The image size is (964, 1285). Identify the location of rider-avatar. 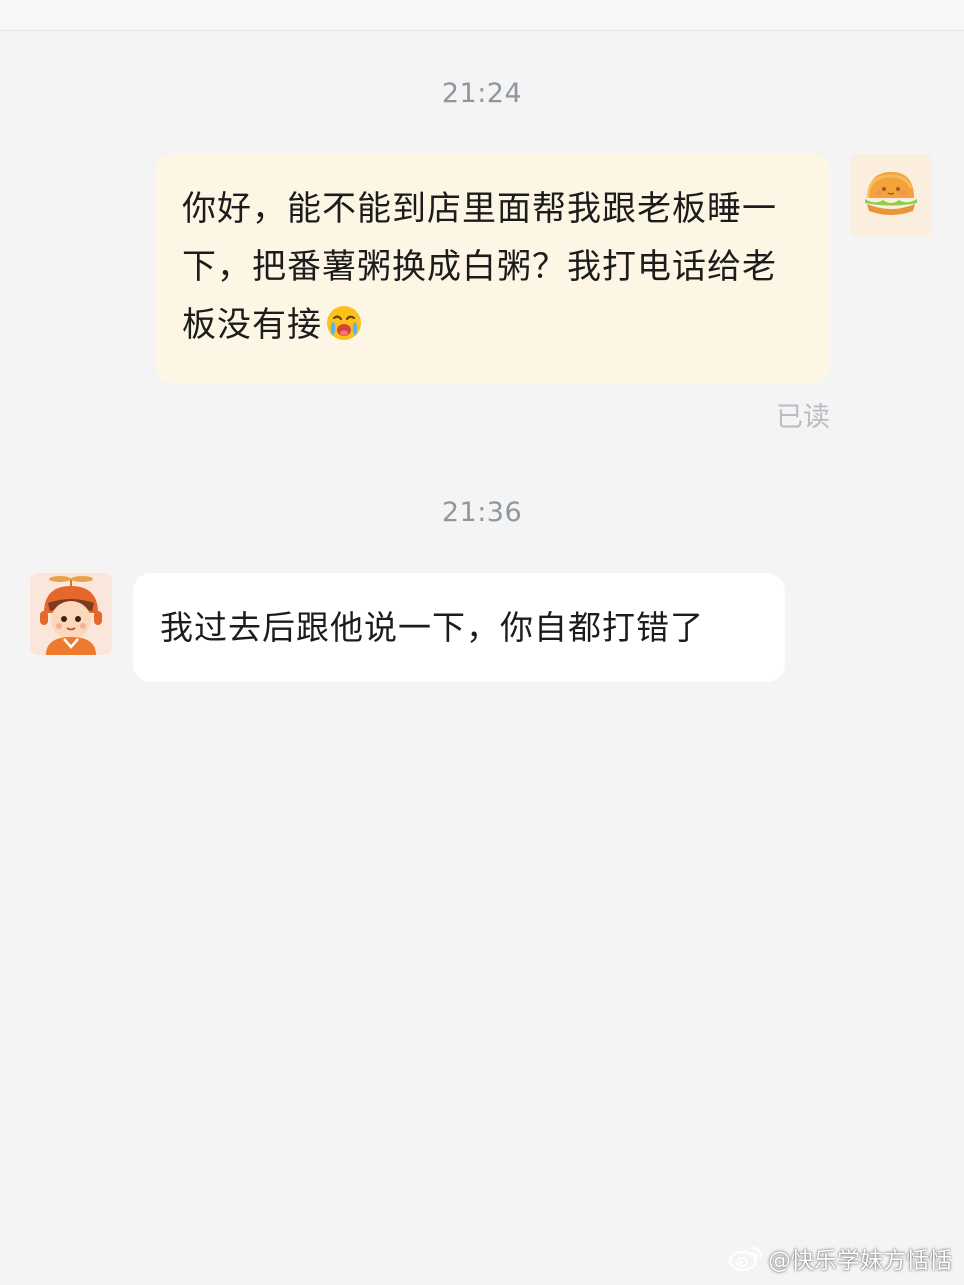
(71, 614).